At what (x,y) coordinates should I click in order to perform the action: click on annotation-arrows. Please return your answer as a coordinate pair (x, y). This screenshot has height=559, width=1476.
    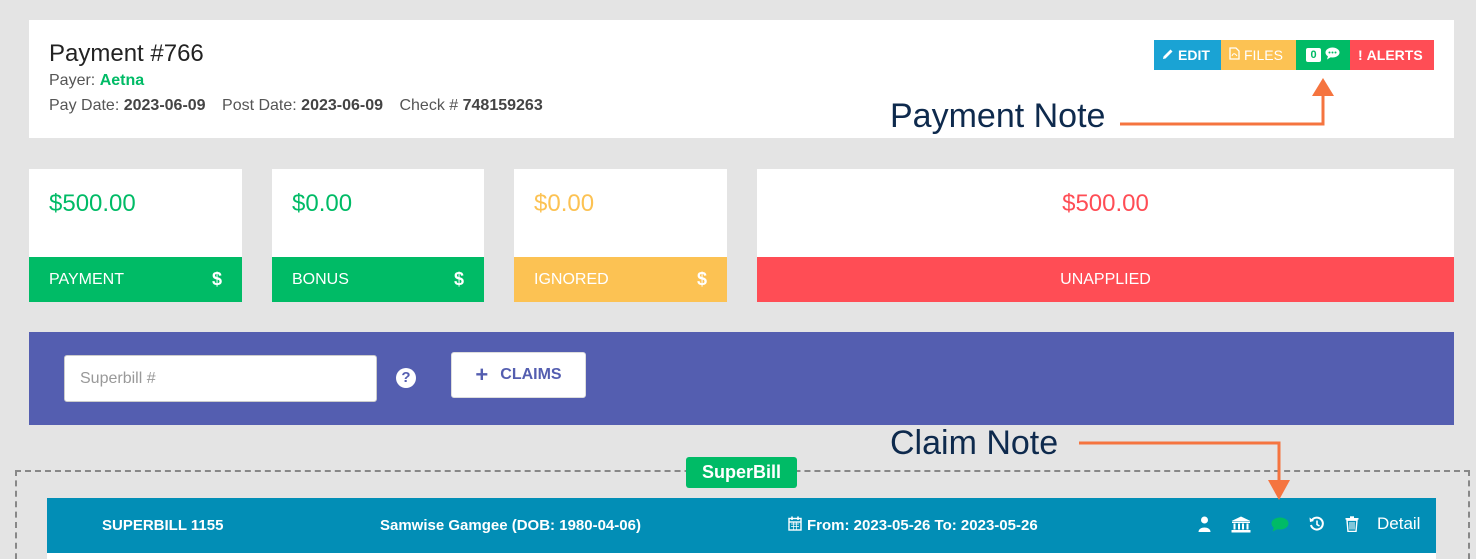
    Looking at the image, I should click on (1206, 289).